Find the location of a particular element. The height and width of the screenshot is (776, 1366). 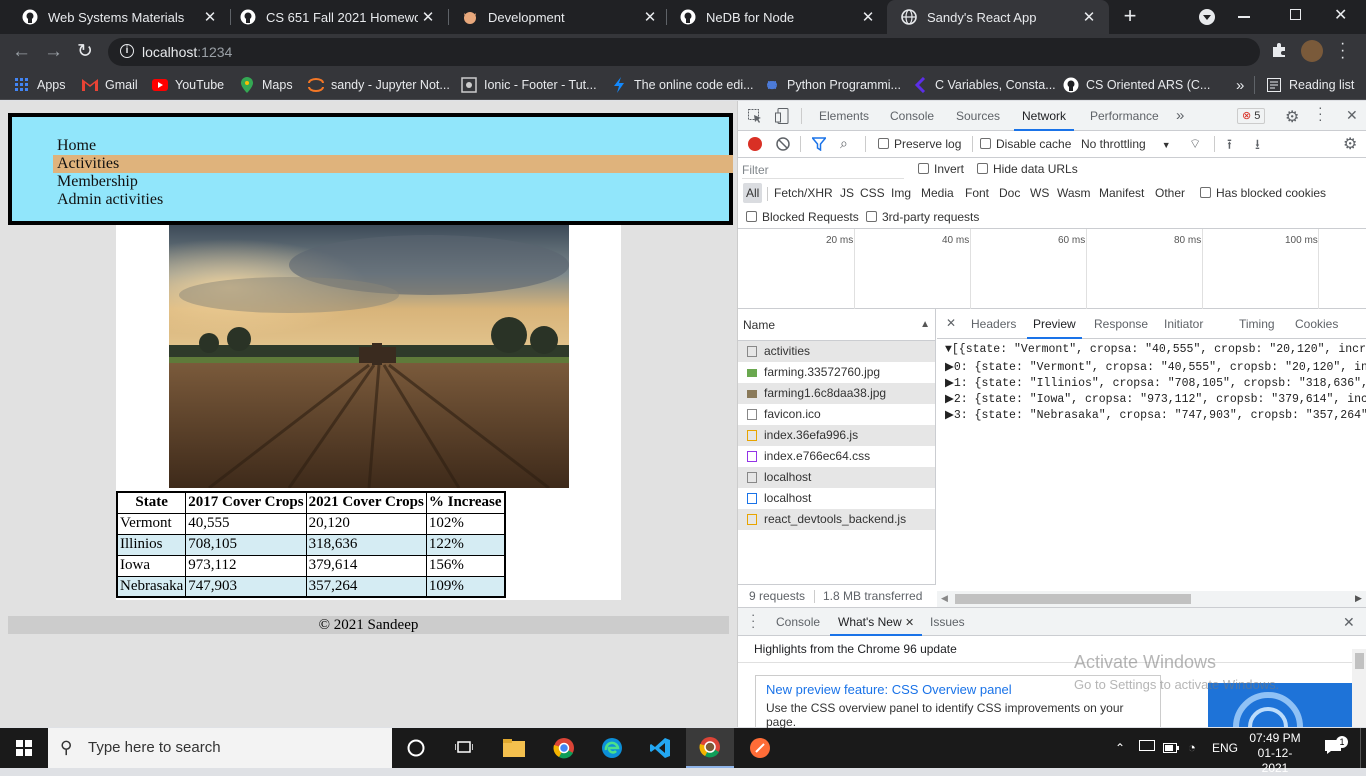

wifi-icon: ◔ is located at coordinates (1192, 748).